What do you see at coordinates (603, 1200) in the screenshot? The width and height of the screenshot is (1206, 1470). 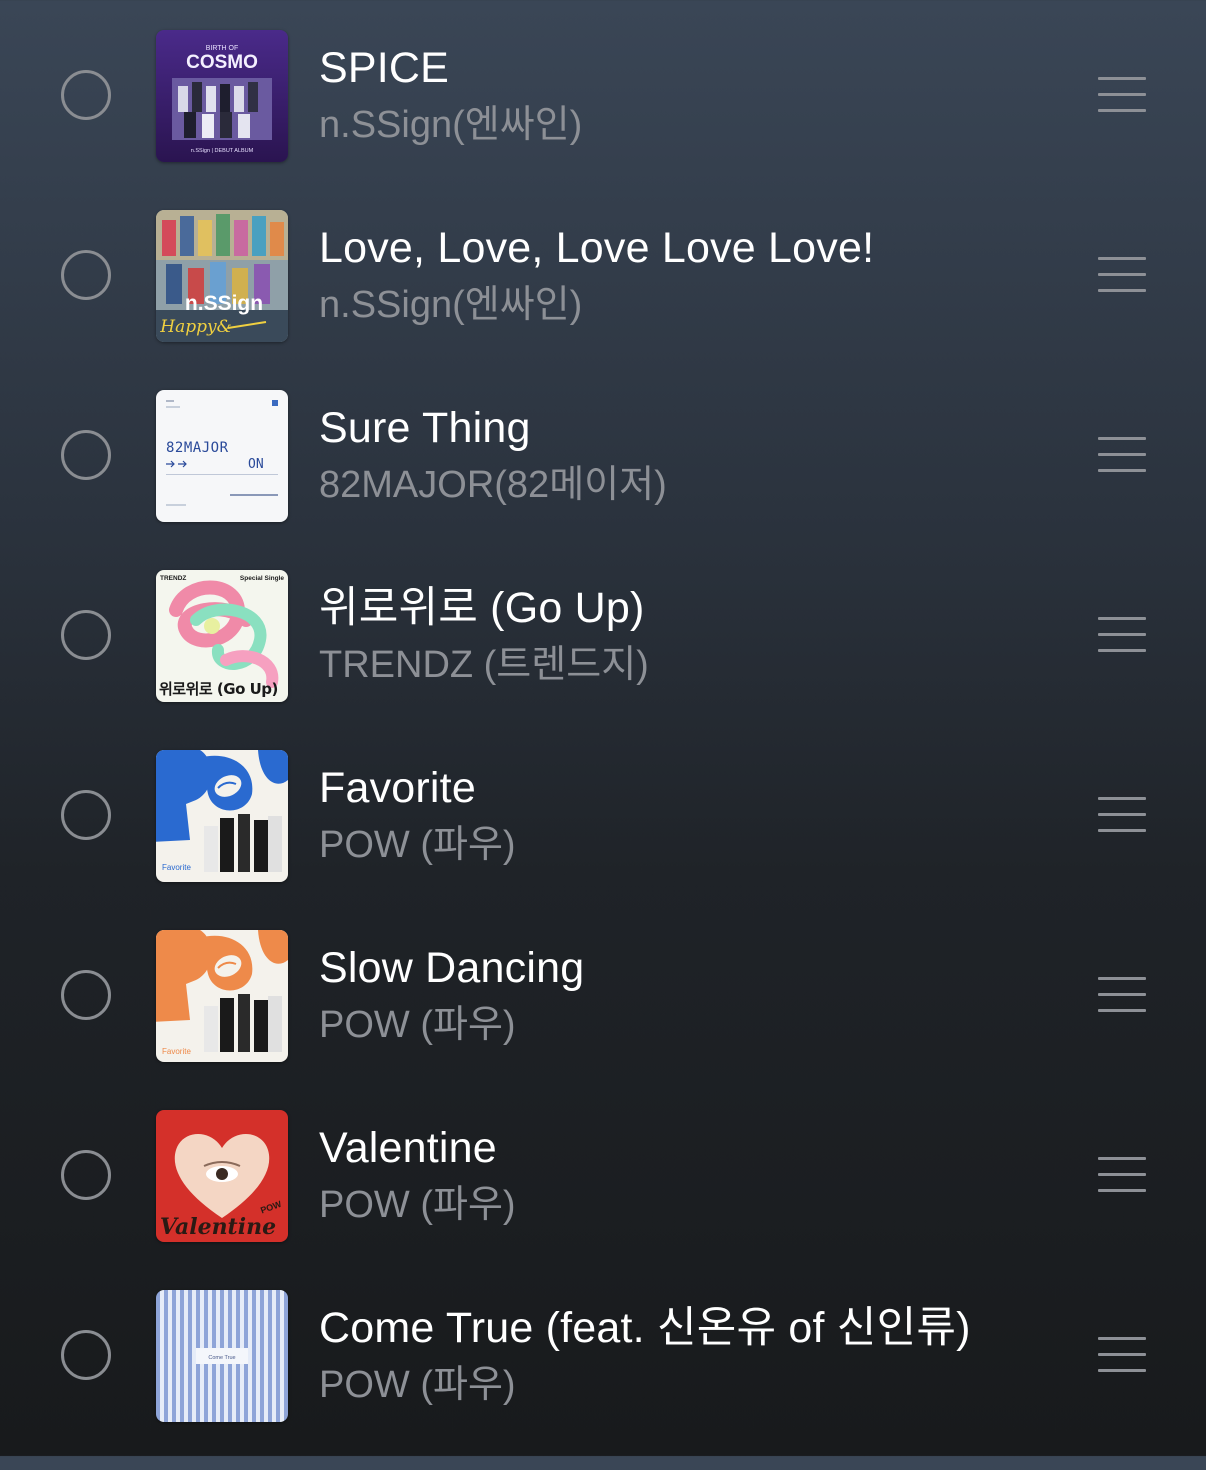 I see `track-row: Valentine POW Valentine POW (파우)` at bounding box center [603, 1200].